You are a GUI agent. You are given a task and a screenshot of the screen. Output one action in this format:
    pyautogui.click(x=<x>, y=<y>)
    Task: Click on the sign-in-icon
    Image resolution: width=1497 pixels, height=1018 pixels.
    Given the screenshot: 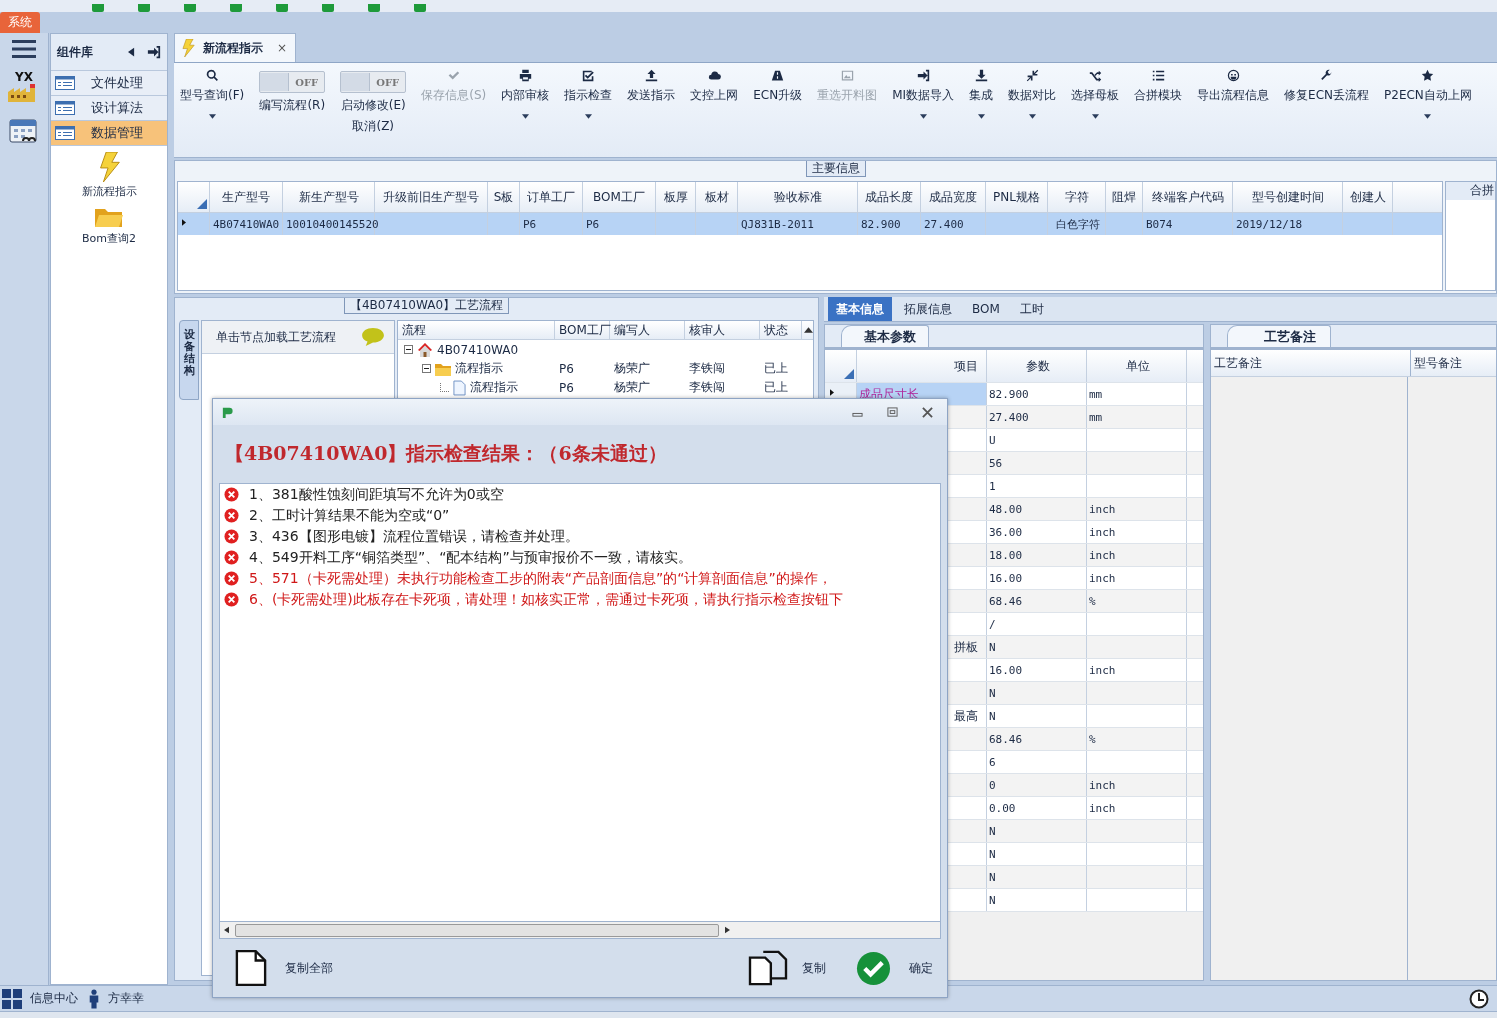 What is the action you would take?
    pyautogui.click(x=154, y=52)
    